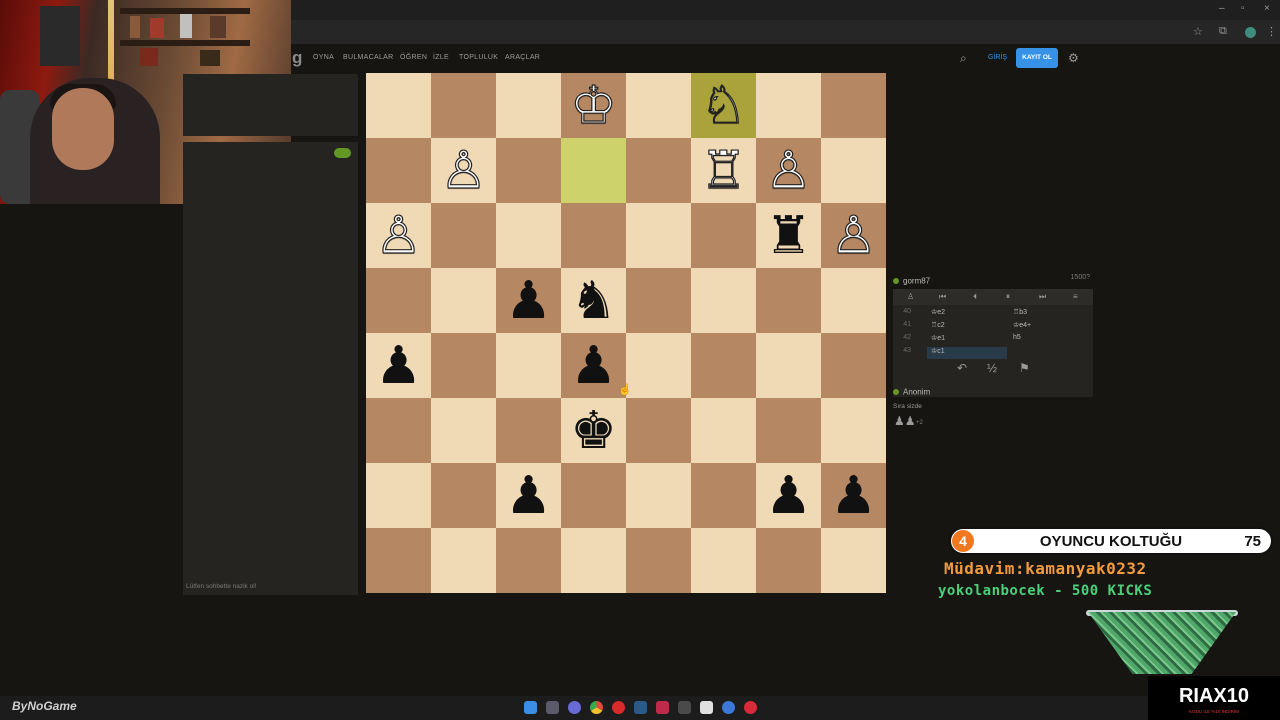 Image resolution: width=1280 pixels, height=720 pixels. What do you see at coordinates (342, 153) in the screenshot?
I see `chat-toggle` at bounding box center [342, 153].